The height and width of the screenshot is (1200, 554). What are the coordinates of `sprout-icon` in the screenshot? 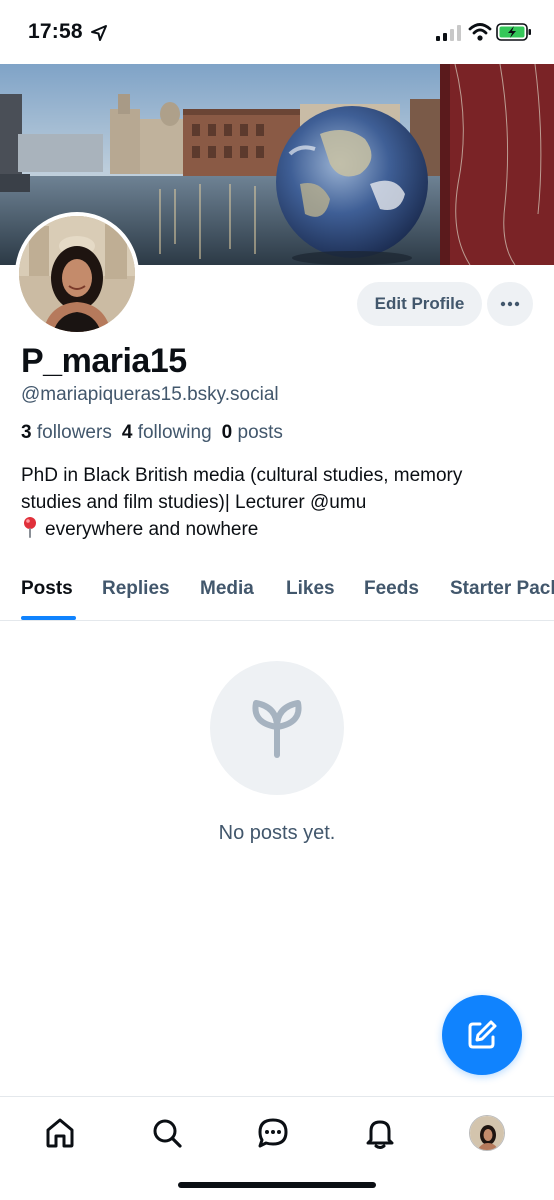 It's located at (277, 729).